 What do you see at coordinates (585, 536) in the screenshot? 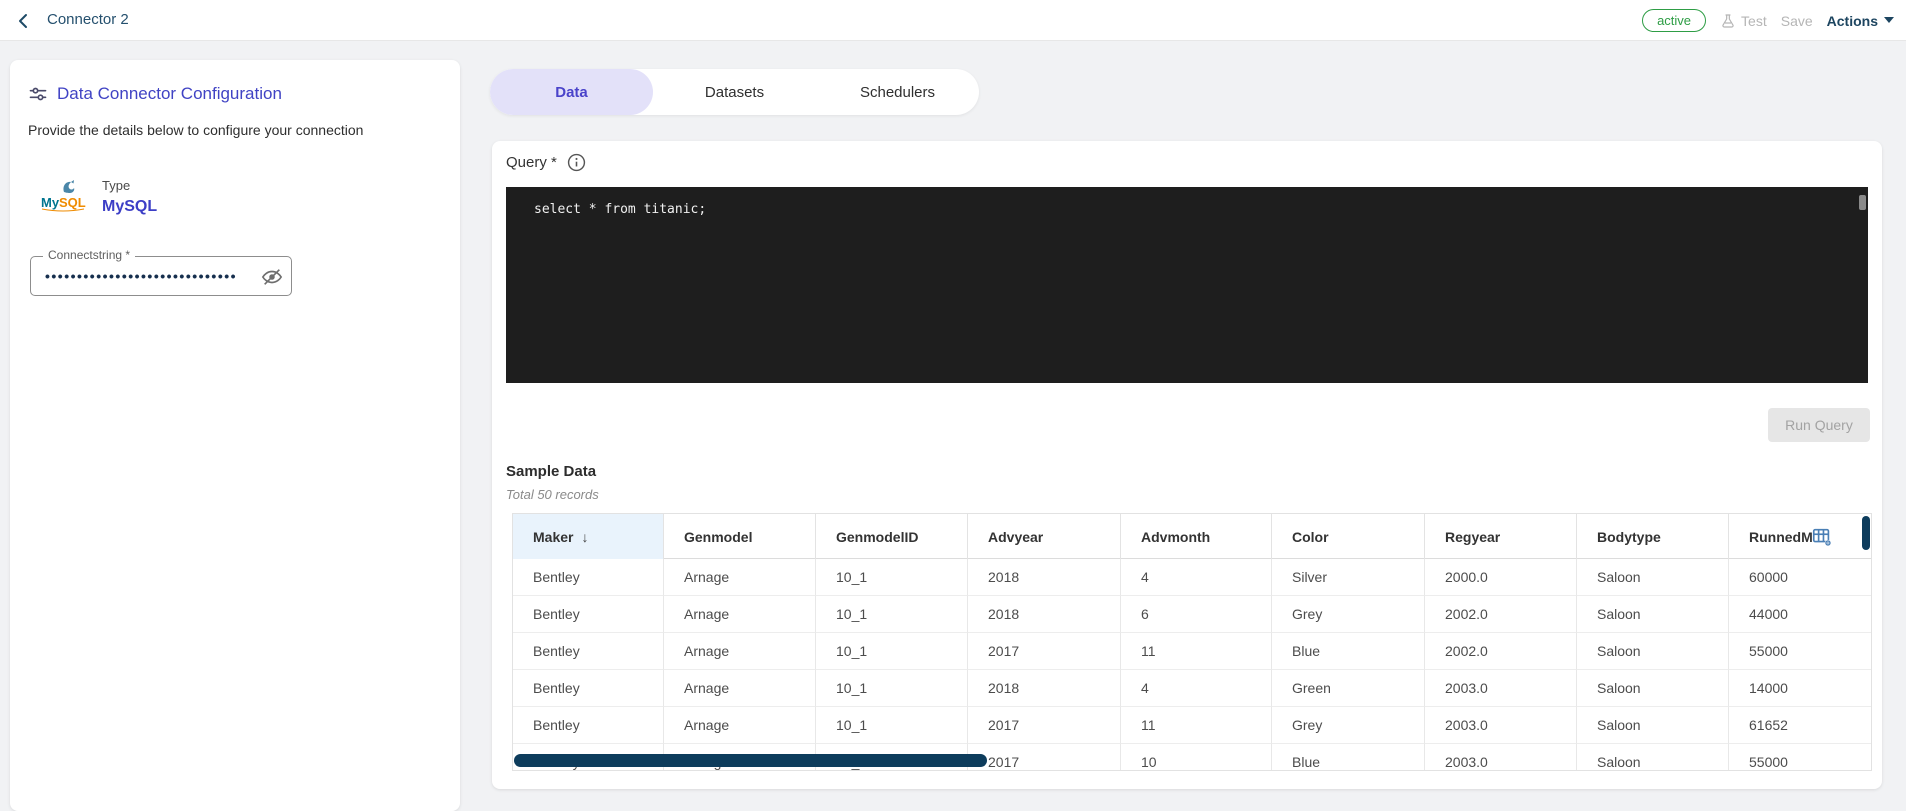
I see `sort-descending-icon: ↓` at bounding box center [585, 536].